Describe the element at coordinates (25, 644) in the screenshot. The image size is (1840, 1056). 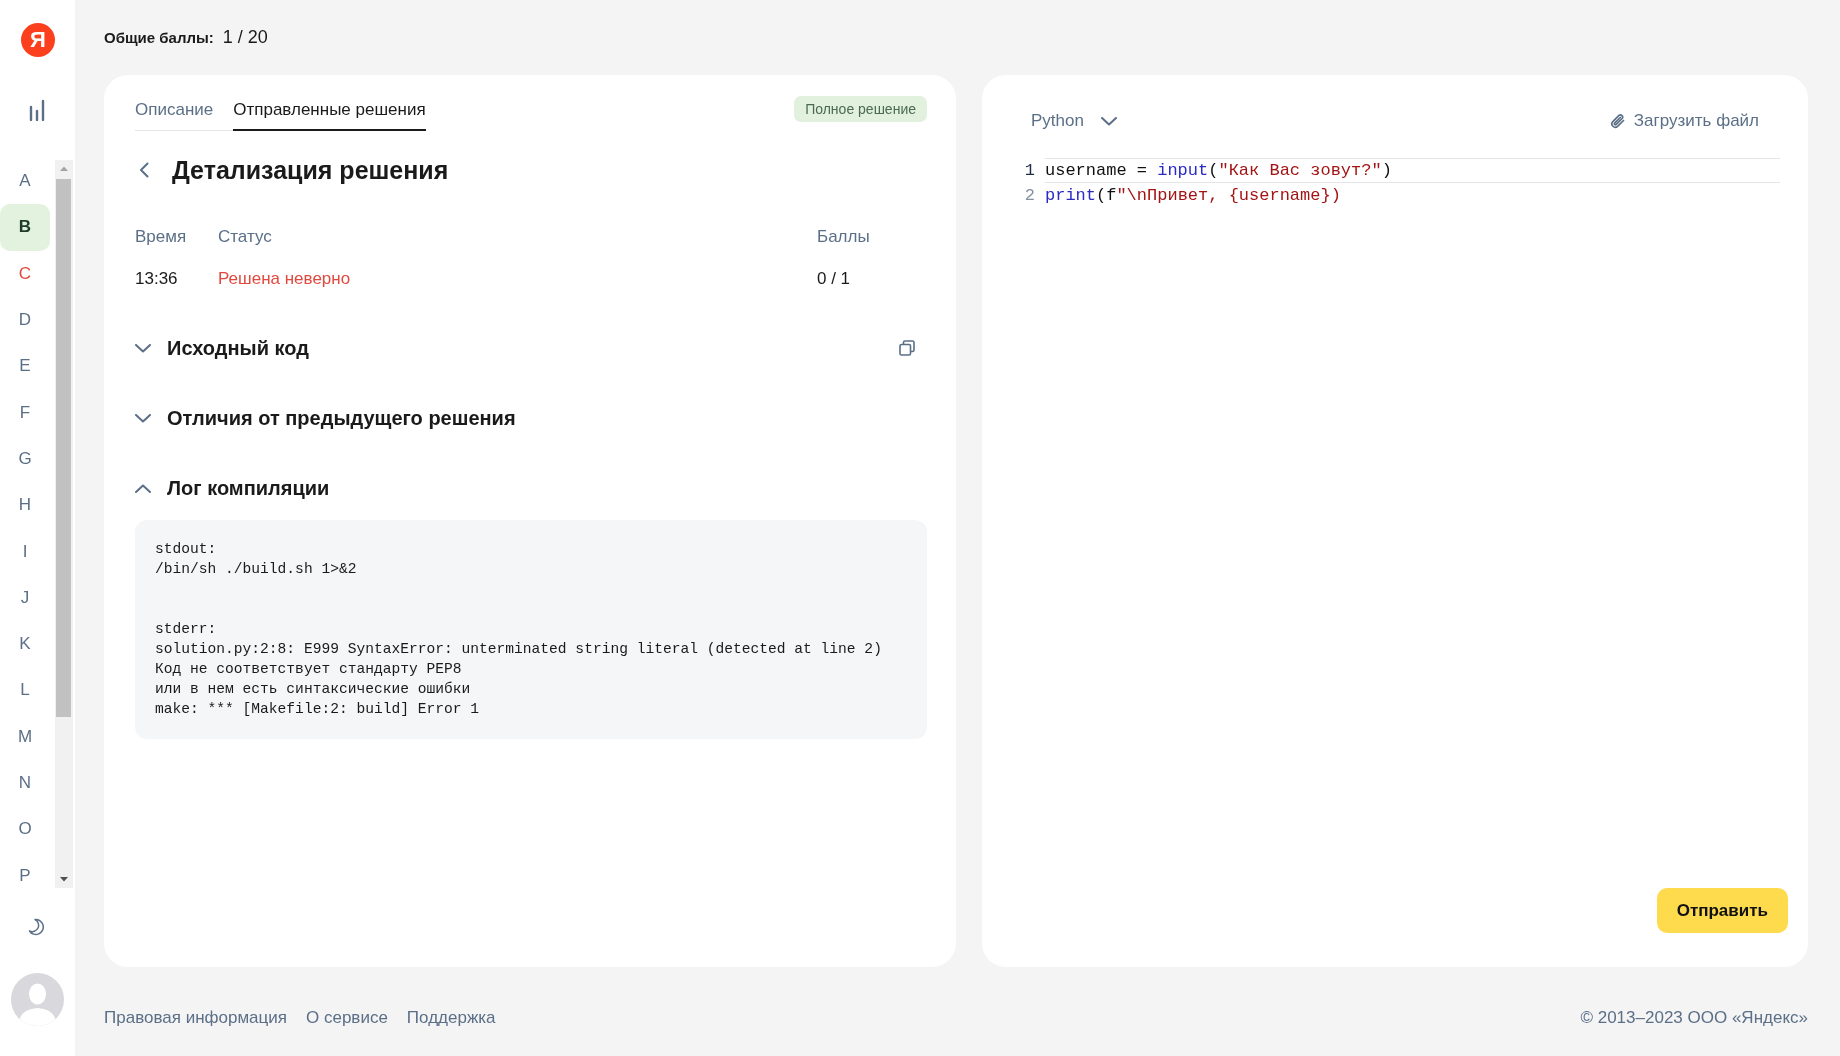
I see `task-letter: K` at that location.